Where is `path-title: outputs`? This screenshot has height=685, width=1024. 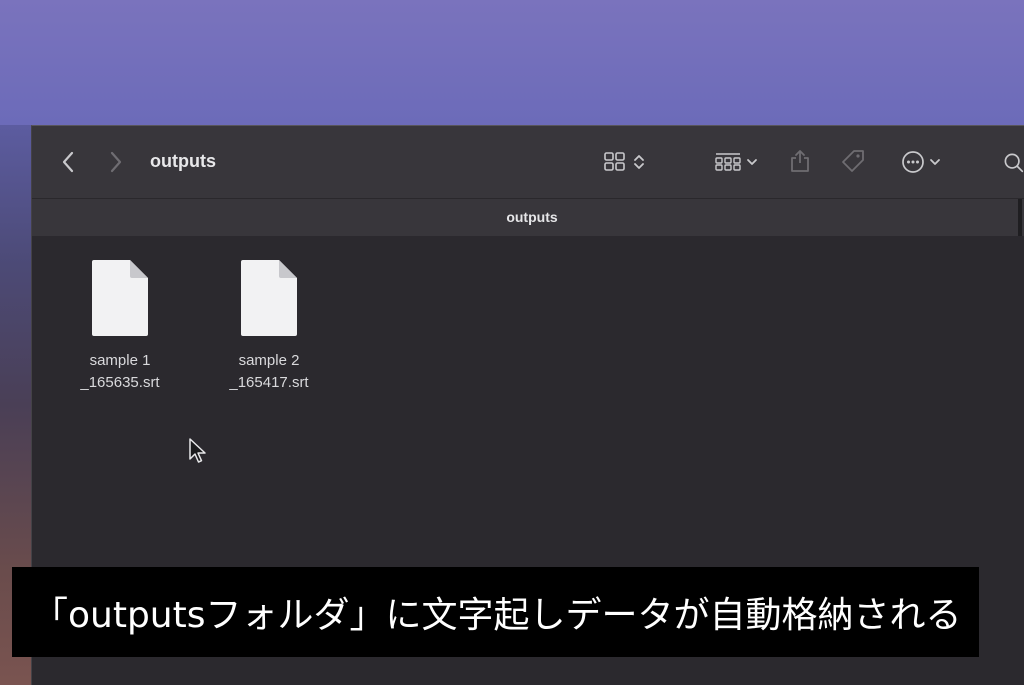
path-title: outputs is located at coordinates (532, 217).